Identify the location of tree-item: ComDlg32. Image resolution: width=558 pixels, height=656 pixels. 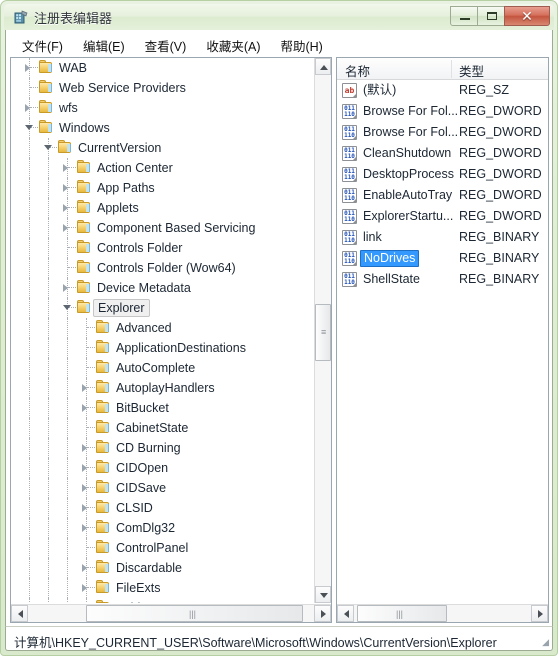
(163, 528).